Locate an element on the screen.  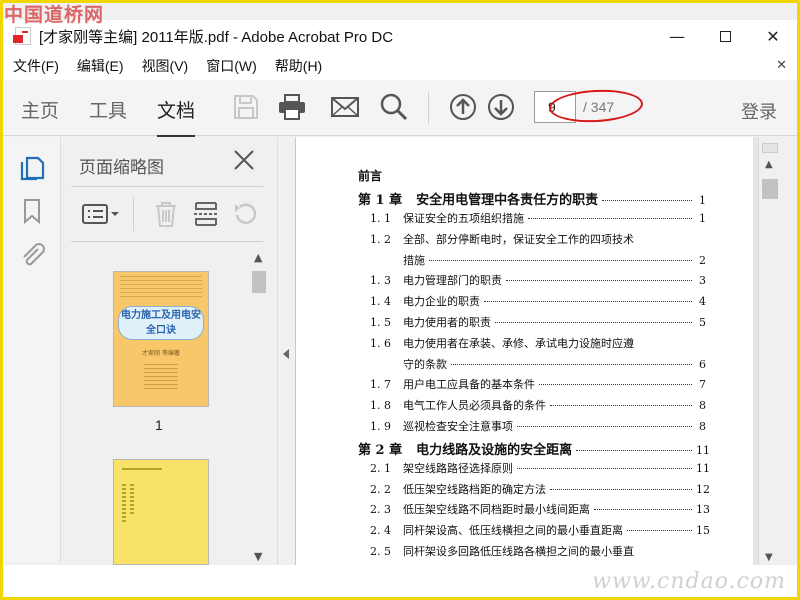
toc-entry: 守的条款 6 is located at coordinates (532, 366).